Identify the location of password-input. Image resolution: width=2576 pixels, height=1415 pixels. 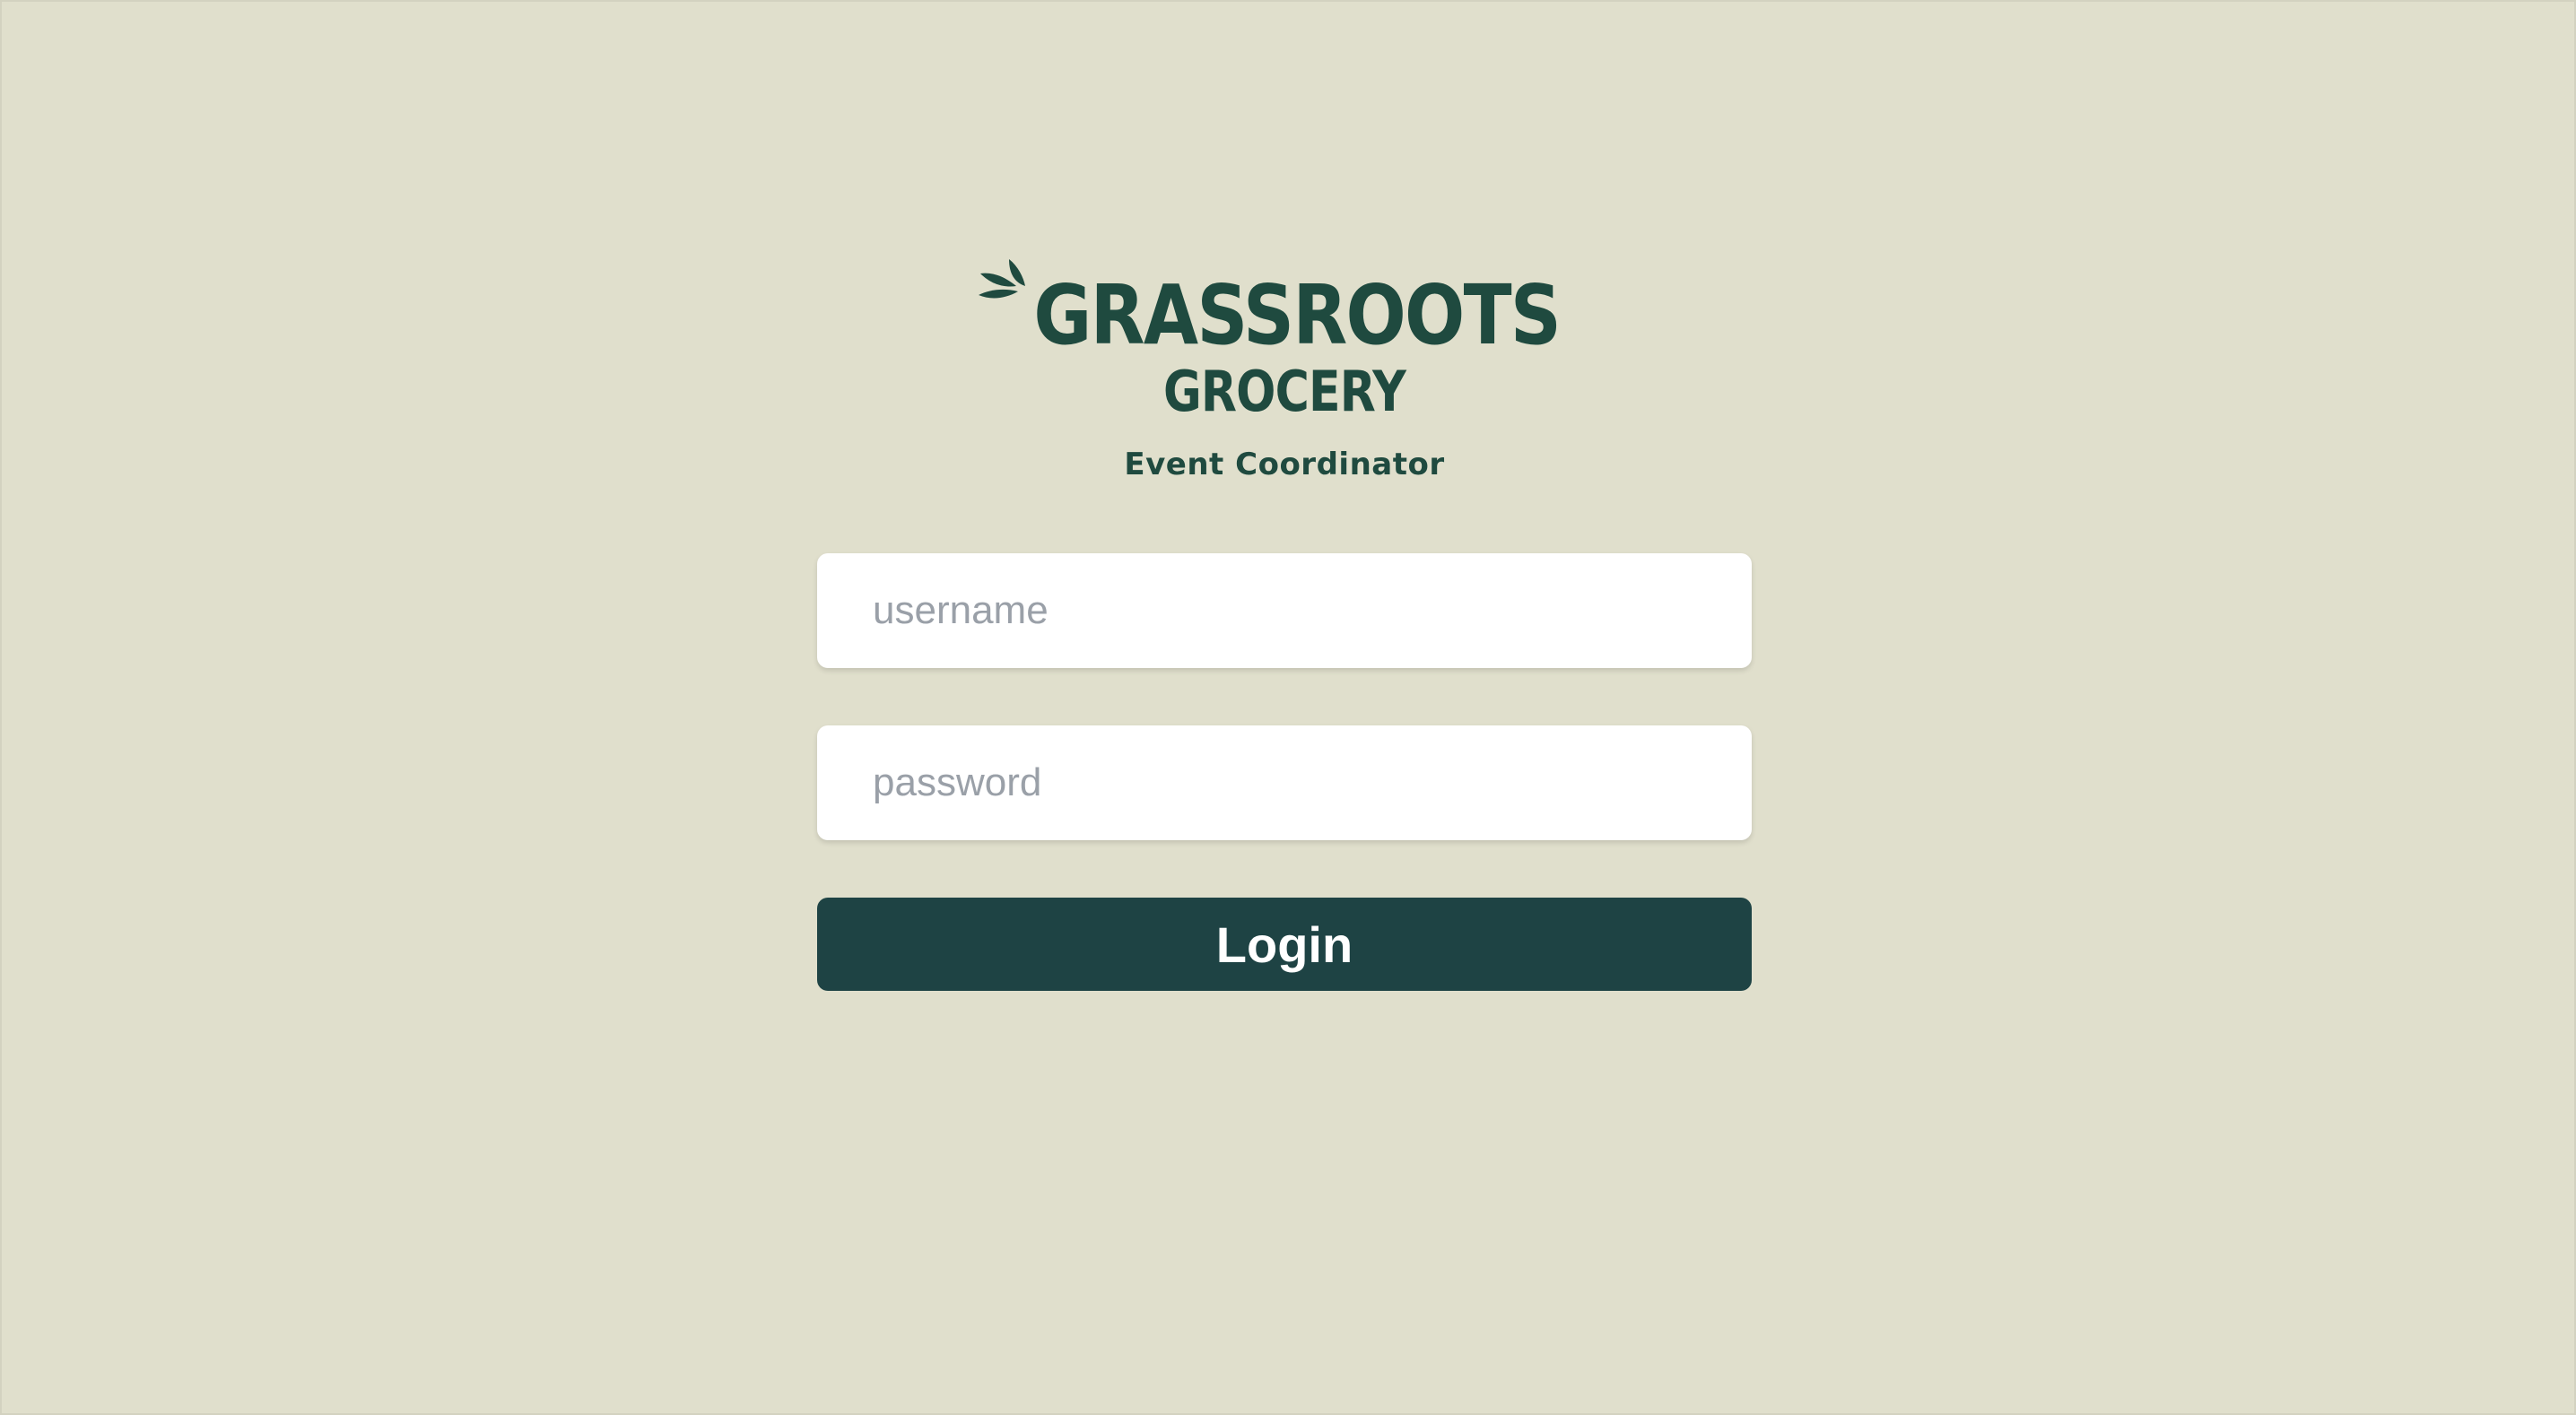
(1284, 782).